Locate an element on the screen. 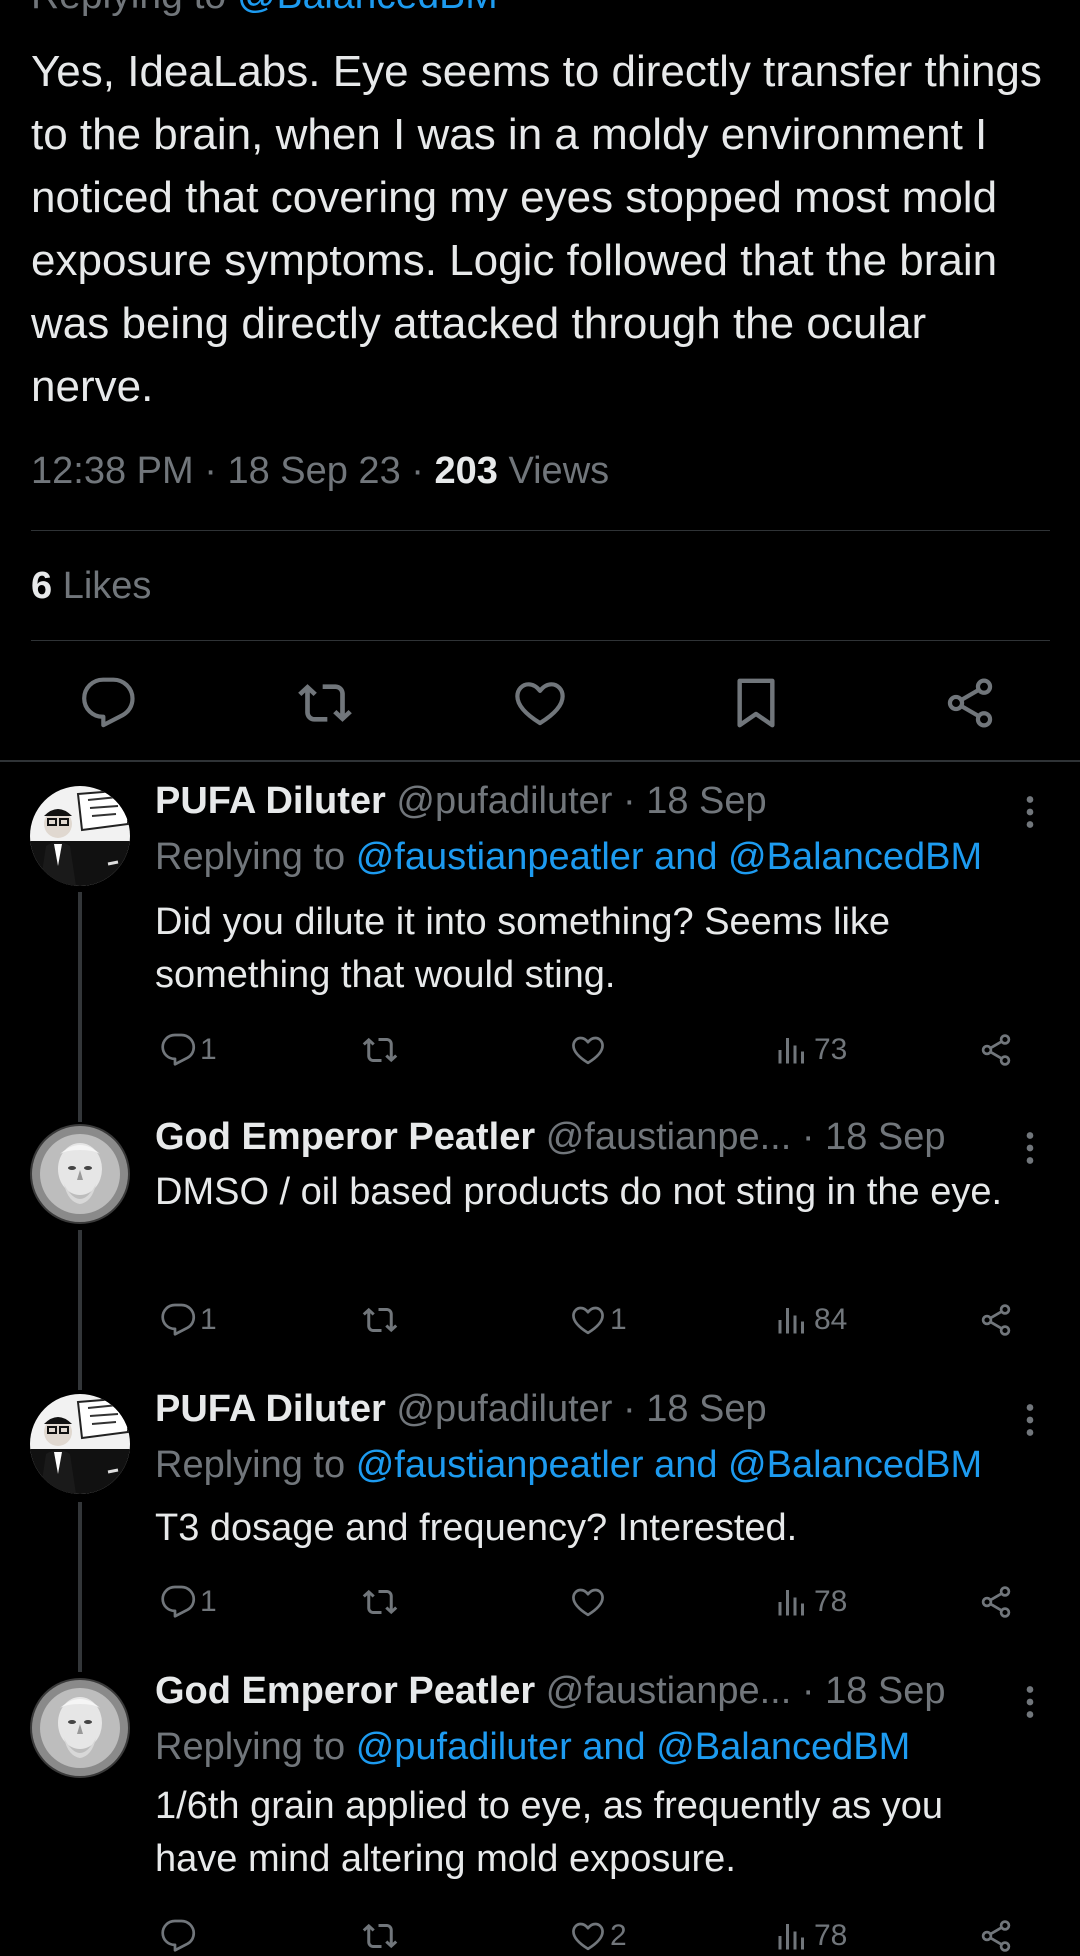 The height and width of the screenshot is (1956, 1080). reply-count: 1 is located at coordinates (208, 1601).